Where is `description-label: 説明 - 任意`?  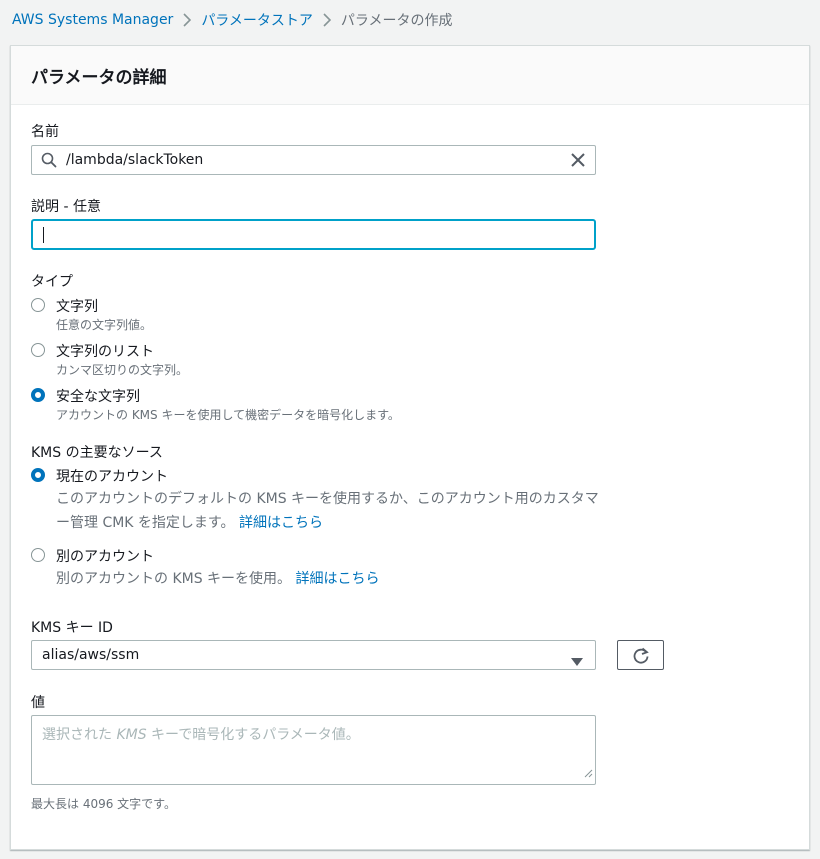 description-label: 説明 - 任意 is located at coordinates (66, 207).